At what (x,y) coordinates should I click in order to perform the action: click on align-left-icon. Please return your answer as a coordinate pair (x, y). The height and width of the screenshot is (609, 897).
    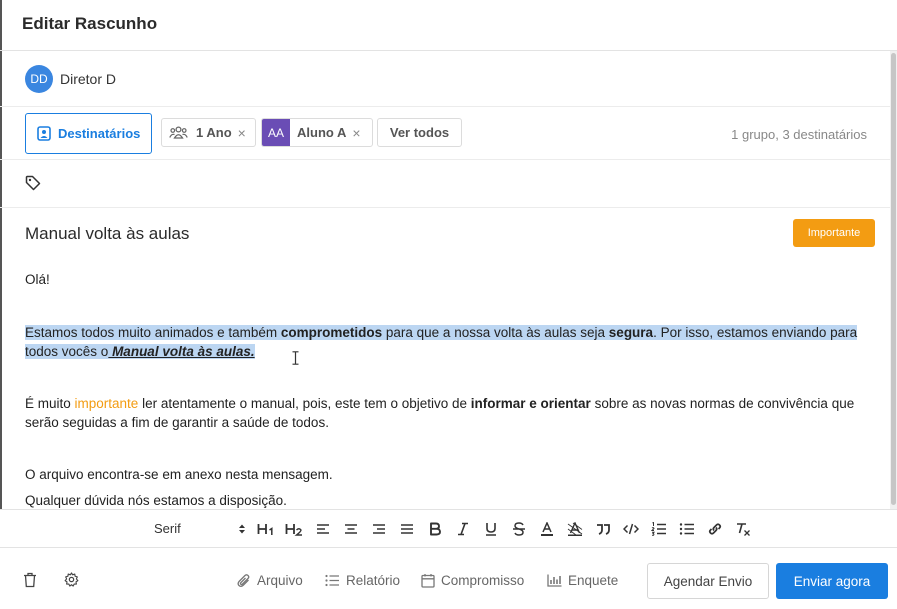
    Looking at the image, I should click on (323, 529).